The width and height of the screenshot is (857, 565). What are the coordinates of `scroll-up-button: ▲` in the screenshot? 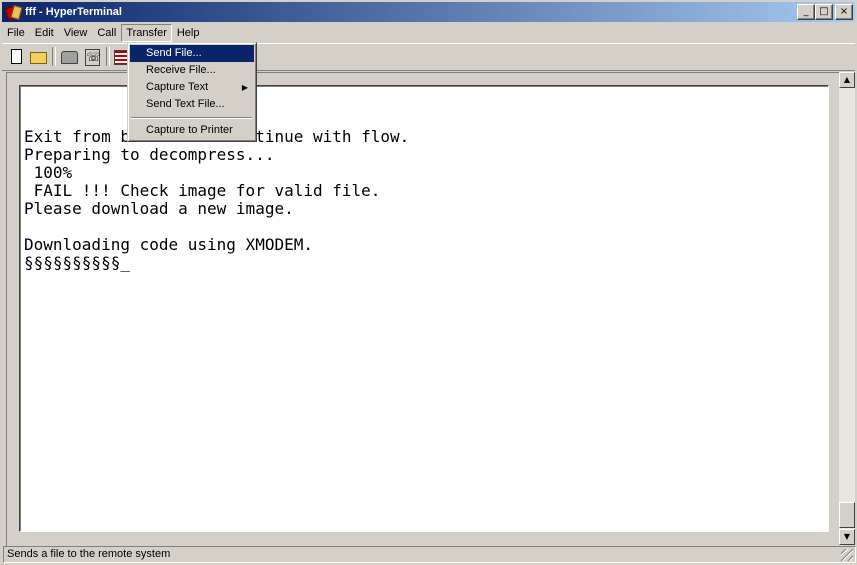 It's located at (847, 80).